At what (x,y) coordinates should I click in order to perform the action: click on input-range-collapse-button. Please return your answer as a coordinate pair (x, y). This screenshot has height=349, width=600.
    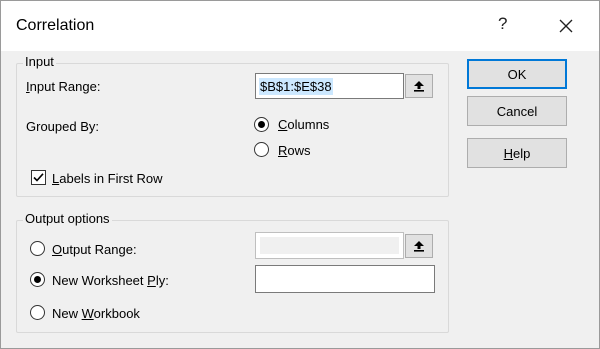
    Looking at the image, I should click on (419, 86).